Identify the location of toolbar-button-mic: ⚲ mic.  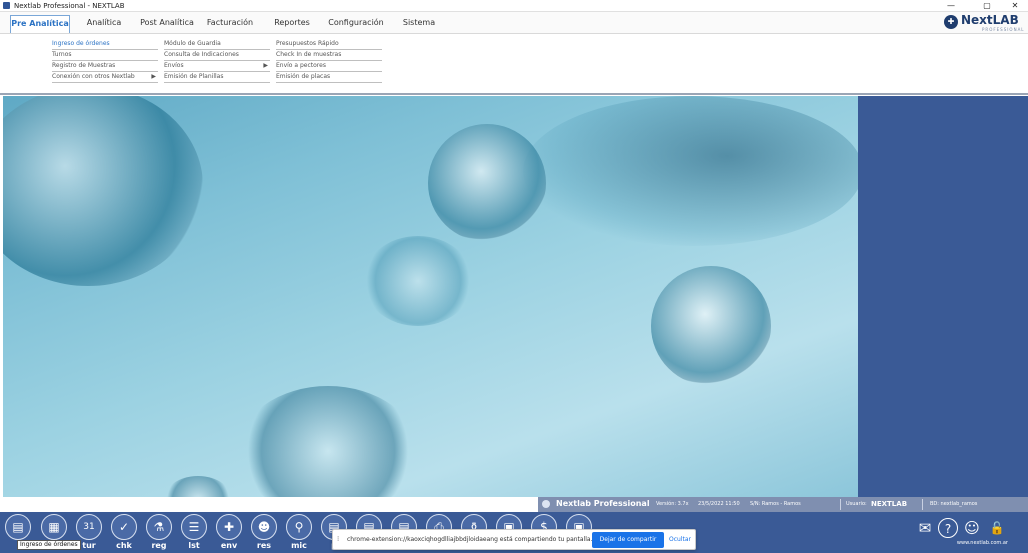
(299, 533).